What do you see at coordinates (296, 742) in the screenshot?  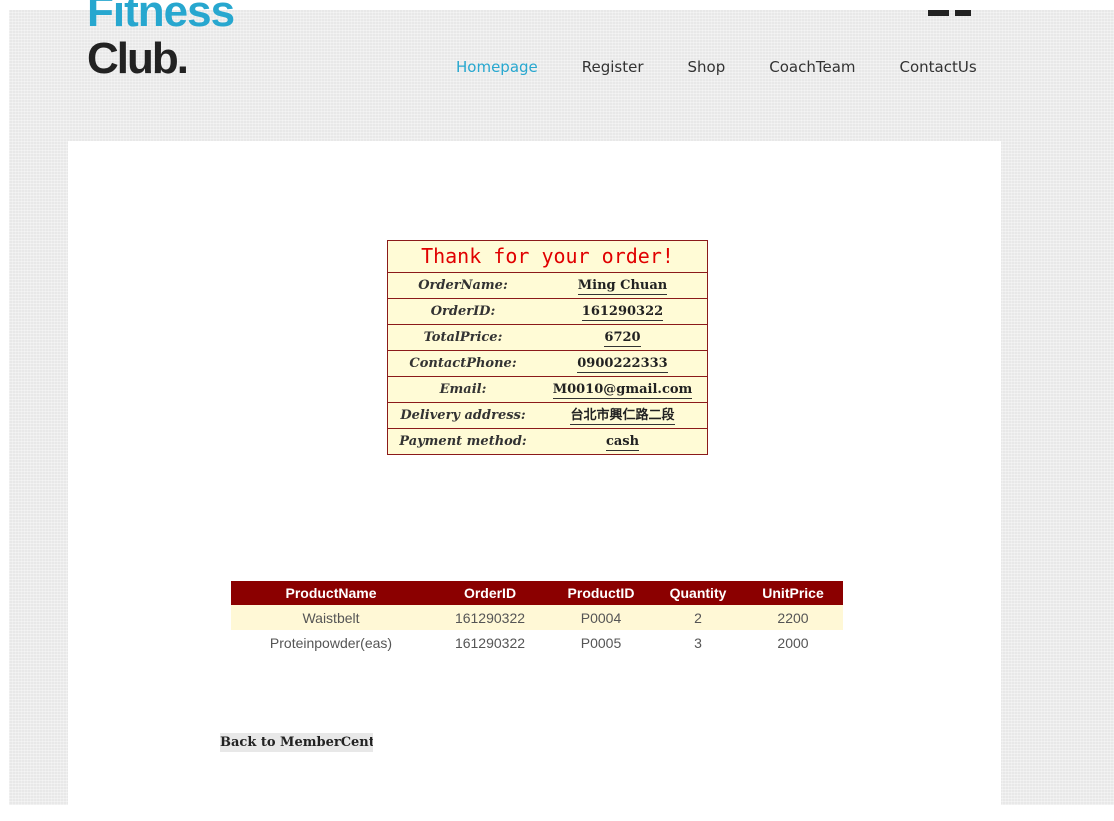 I see `back-to-member-center-link: Back to MemberCenter` at bounding box center [296, 742].